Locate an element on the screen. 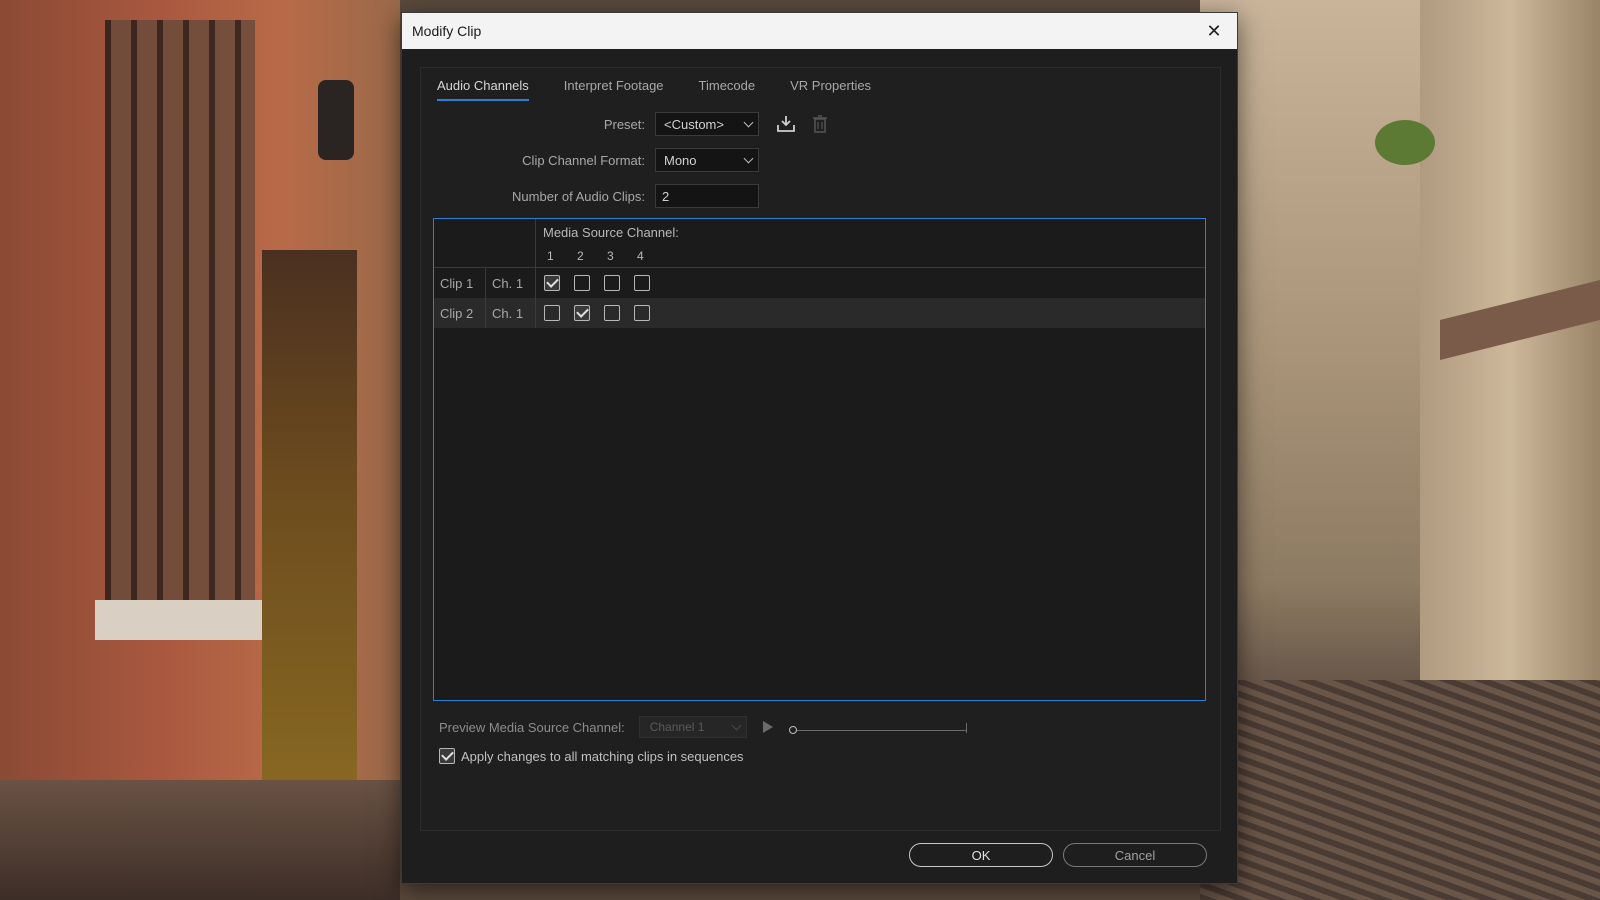  title-bar: Modify Clip ✕ is located at coordinates (819, 31).